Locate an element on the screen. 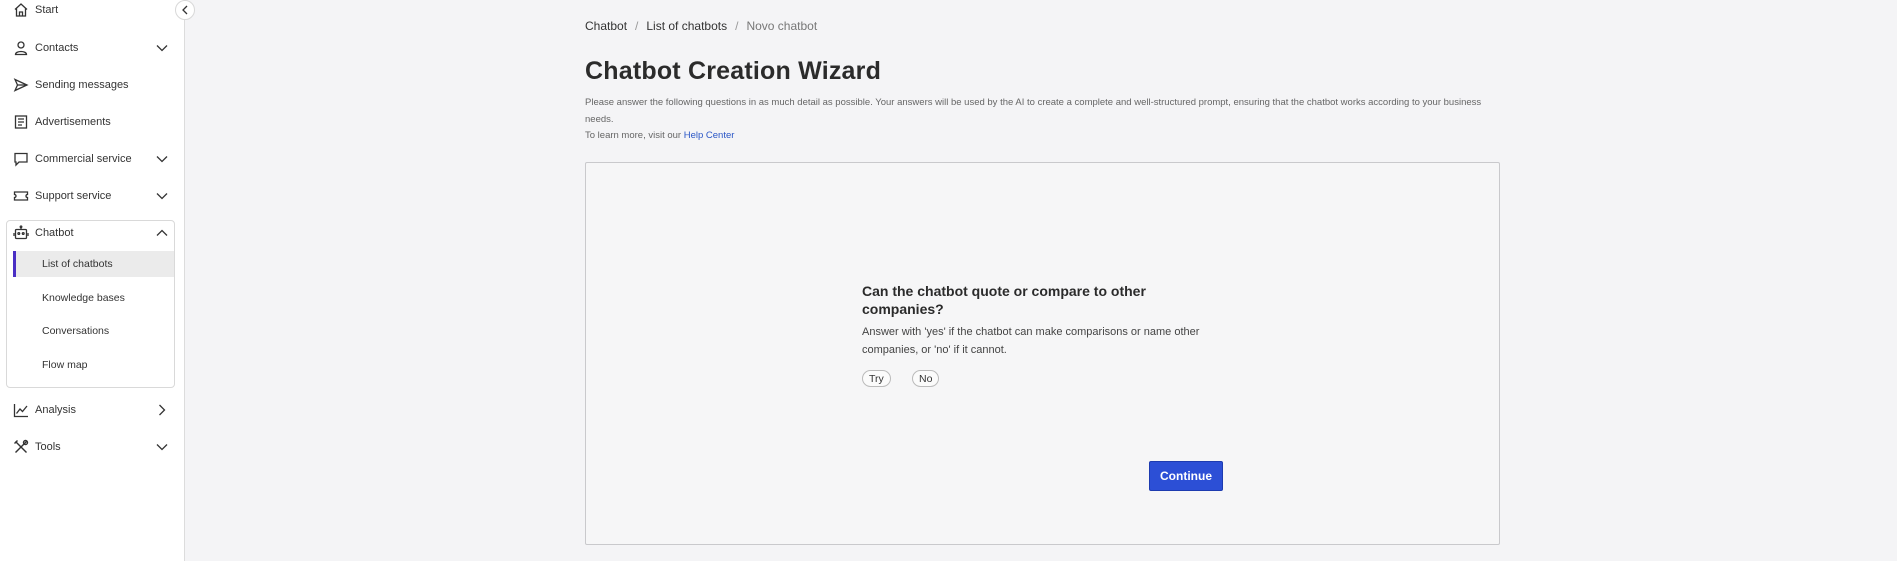  chevron-left-icon is located at coordinates (185, 10).